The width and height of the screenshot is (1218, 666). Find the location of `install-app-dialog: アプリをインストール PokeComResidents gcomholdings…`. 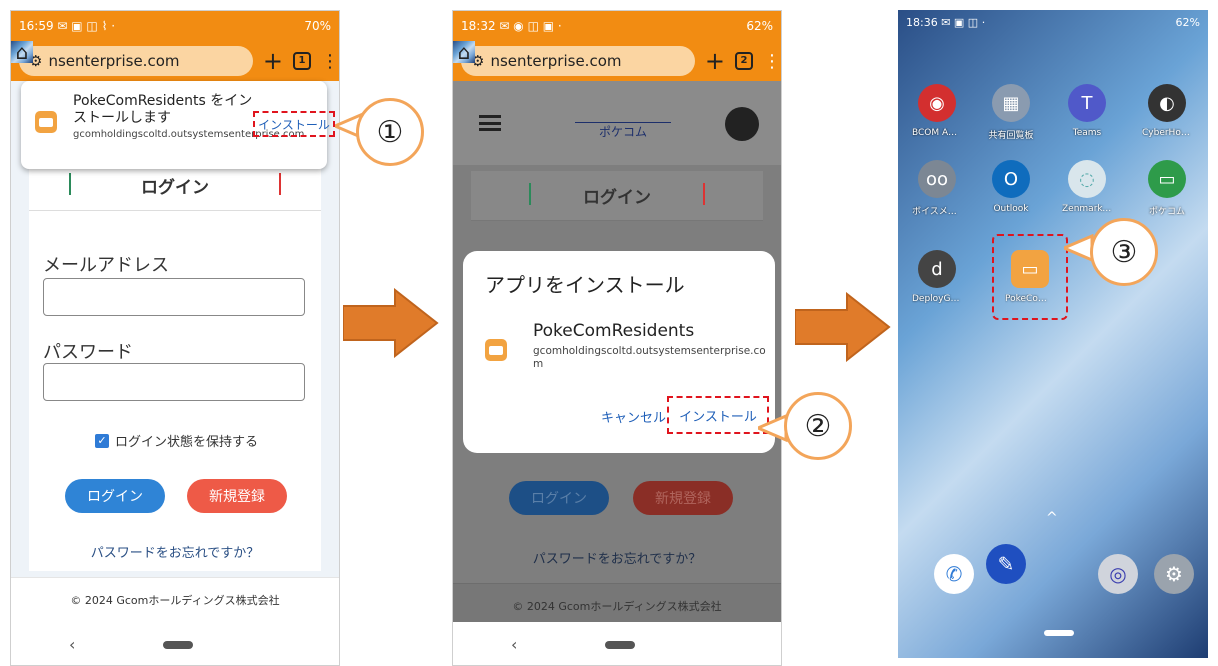

install-app-dialog: アプリをインストール PokeComResidents gcomholdings… is located at coordinates (619, 352).